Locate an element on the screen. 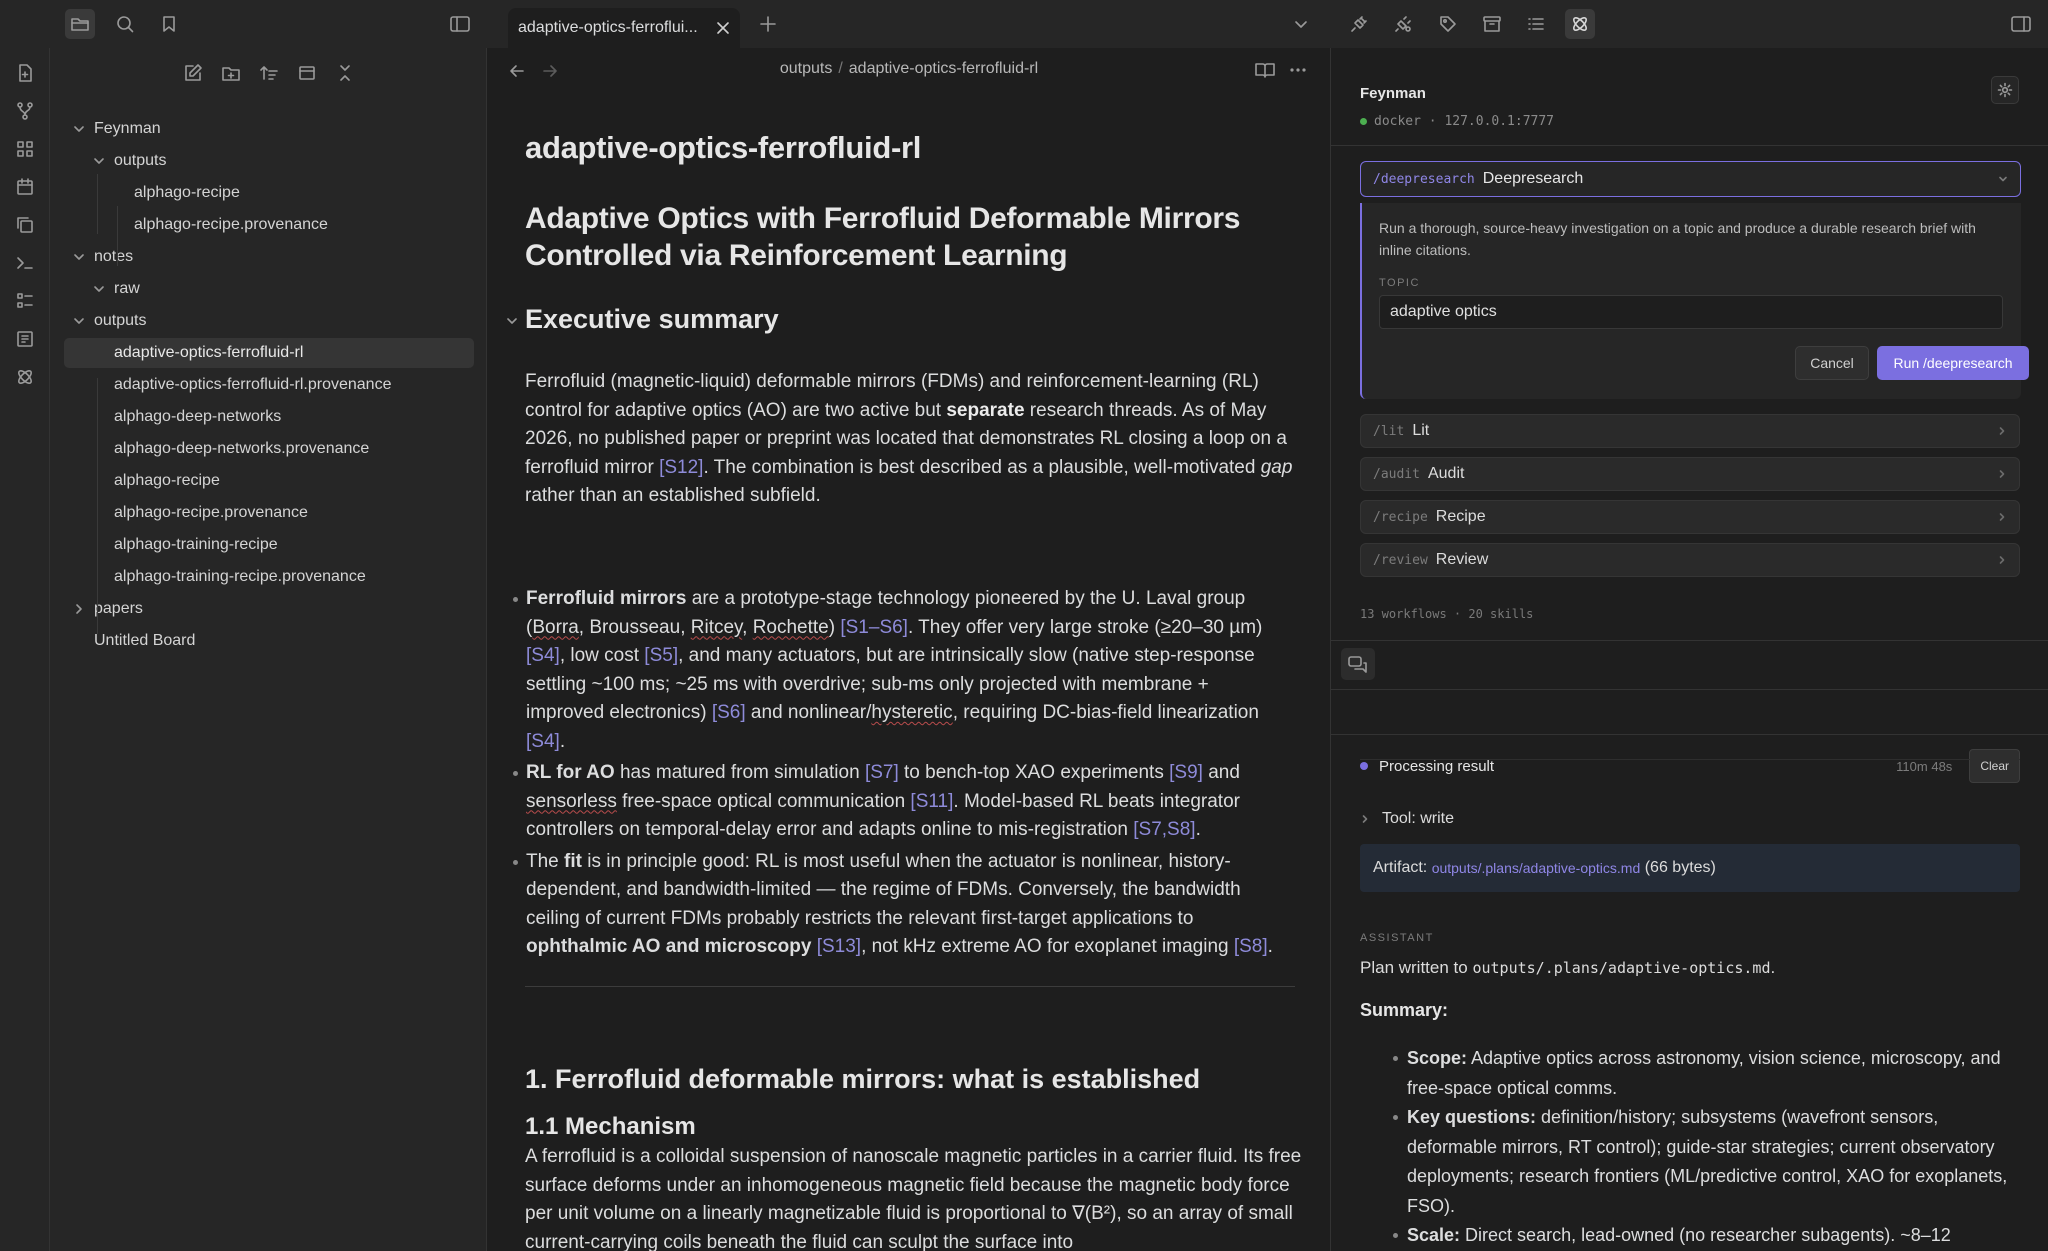 This screenshot has width=2048, height=1251. tag-icon is located at coordinates (1448, 24).